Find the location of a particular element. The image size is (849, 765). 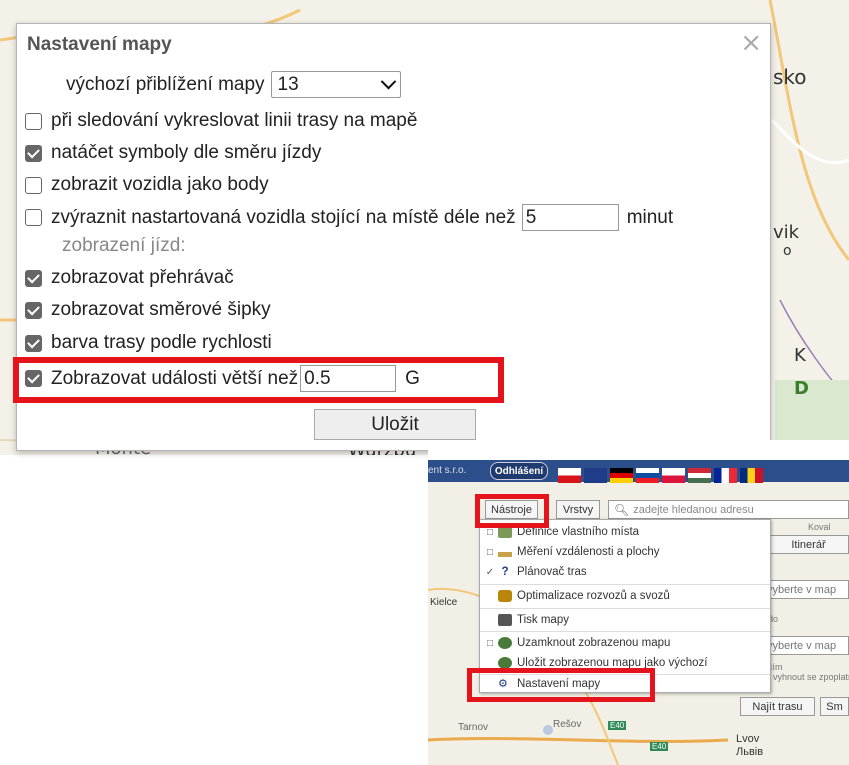

mini-label-kielce: Kielce is located at coordinates (444, 602).